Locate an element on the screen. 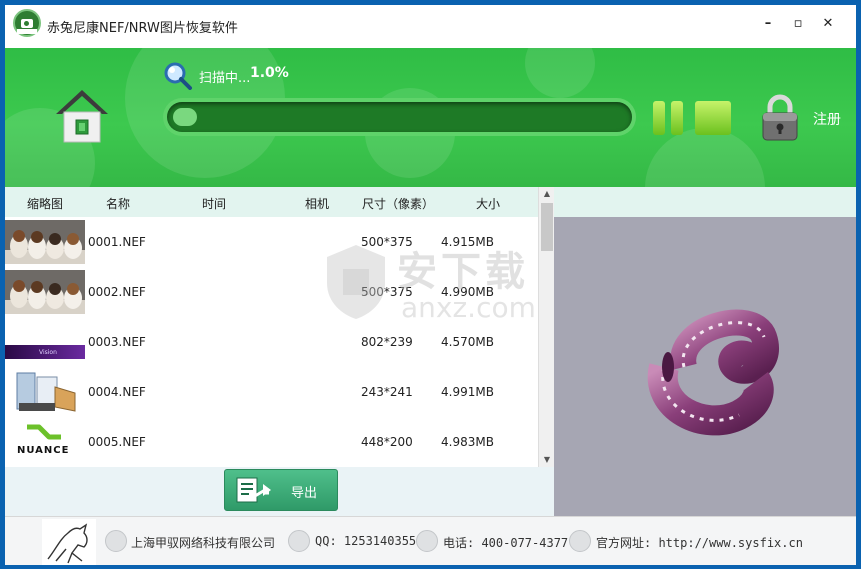 The width and height of the screenshot is (861, 569). lock-icon is located at coordinates (780, 117).